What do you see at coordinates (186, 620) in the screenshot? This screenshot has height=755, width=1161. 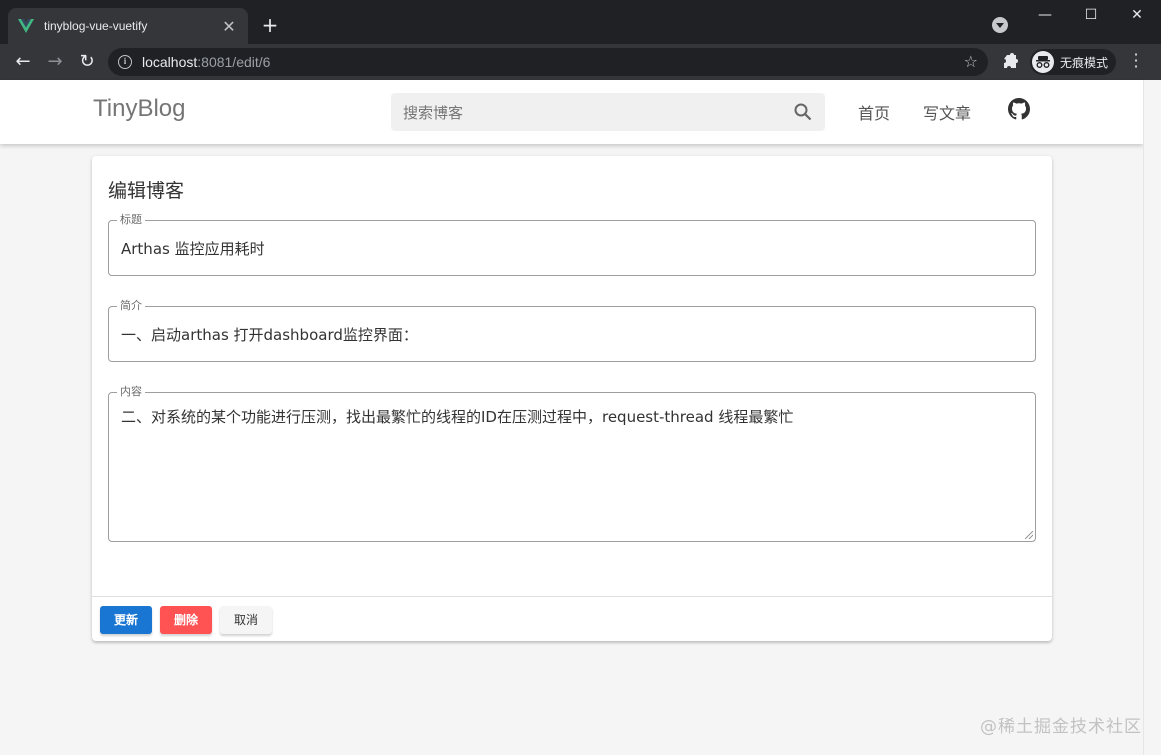 I see `delete-button: 删除` at bounding box center [186, 620].